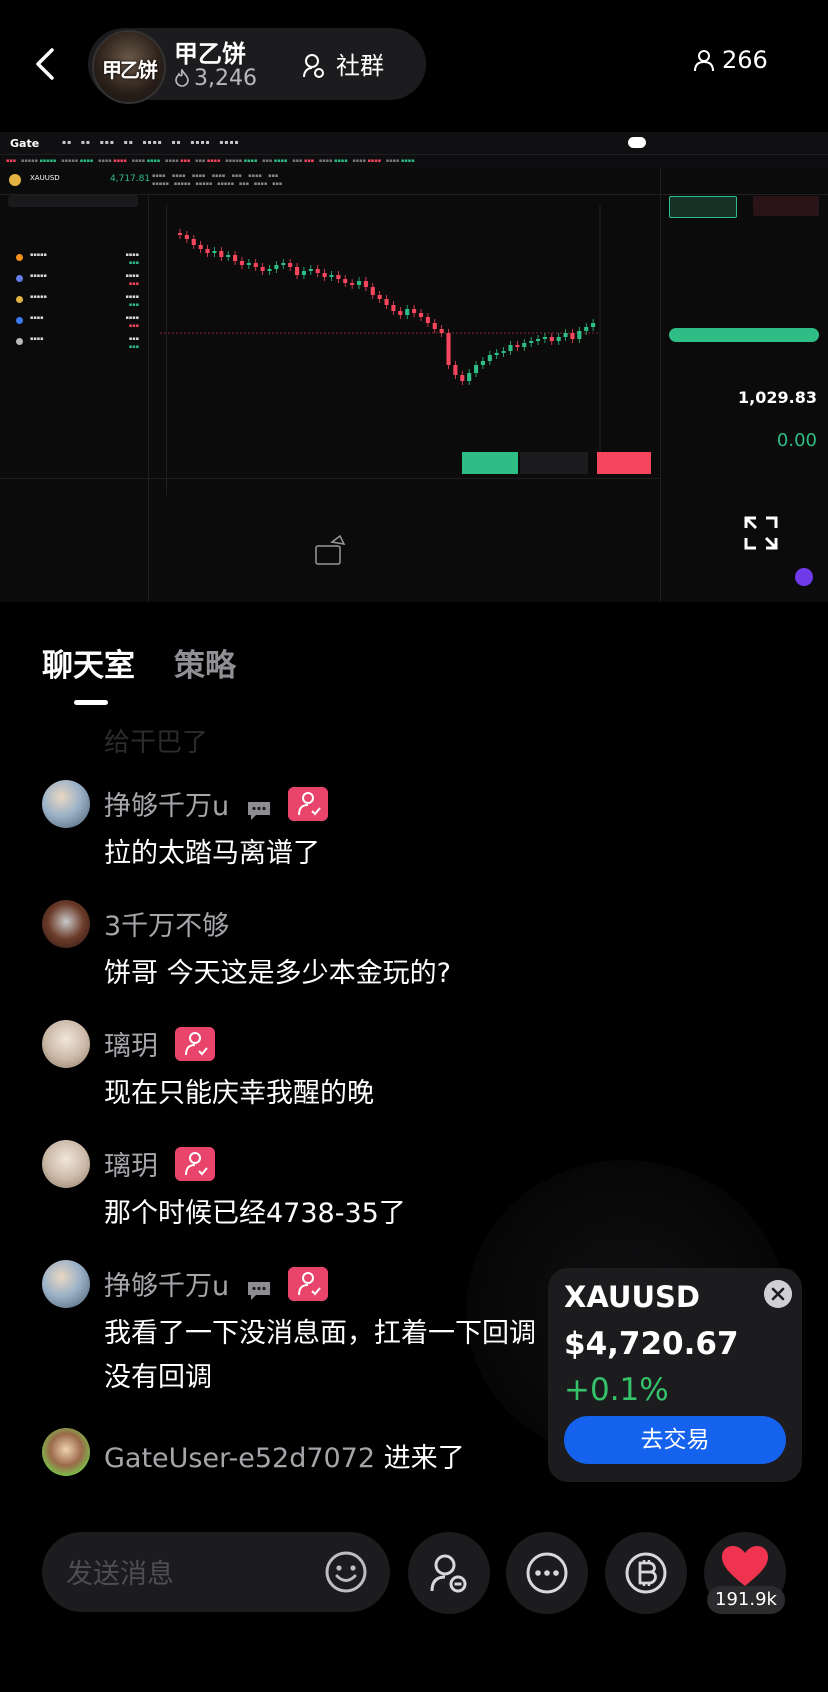 The height and width of the screenshot is (1692, 828). What do you see at coordinates (225, 78) in the screenshot?
I see `host-likes-count: 3,246` at bounding box center [225, 78].